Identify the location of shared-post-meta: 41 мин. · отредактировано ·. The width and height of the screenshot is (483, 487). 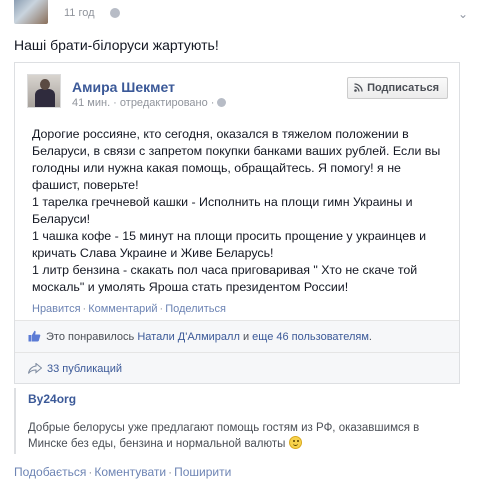
(149, 103).